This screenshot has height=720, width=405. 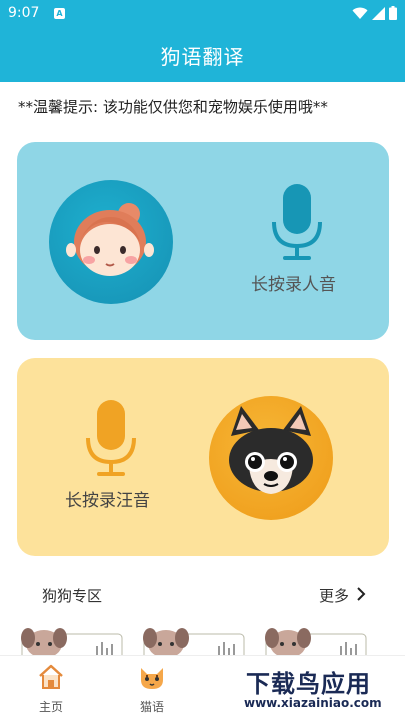 I want to click on dog-face-icon, so click(x=271, y=458).